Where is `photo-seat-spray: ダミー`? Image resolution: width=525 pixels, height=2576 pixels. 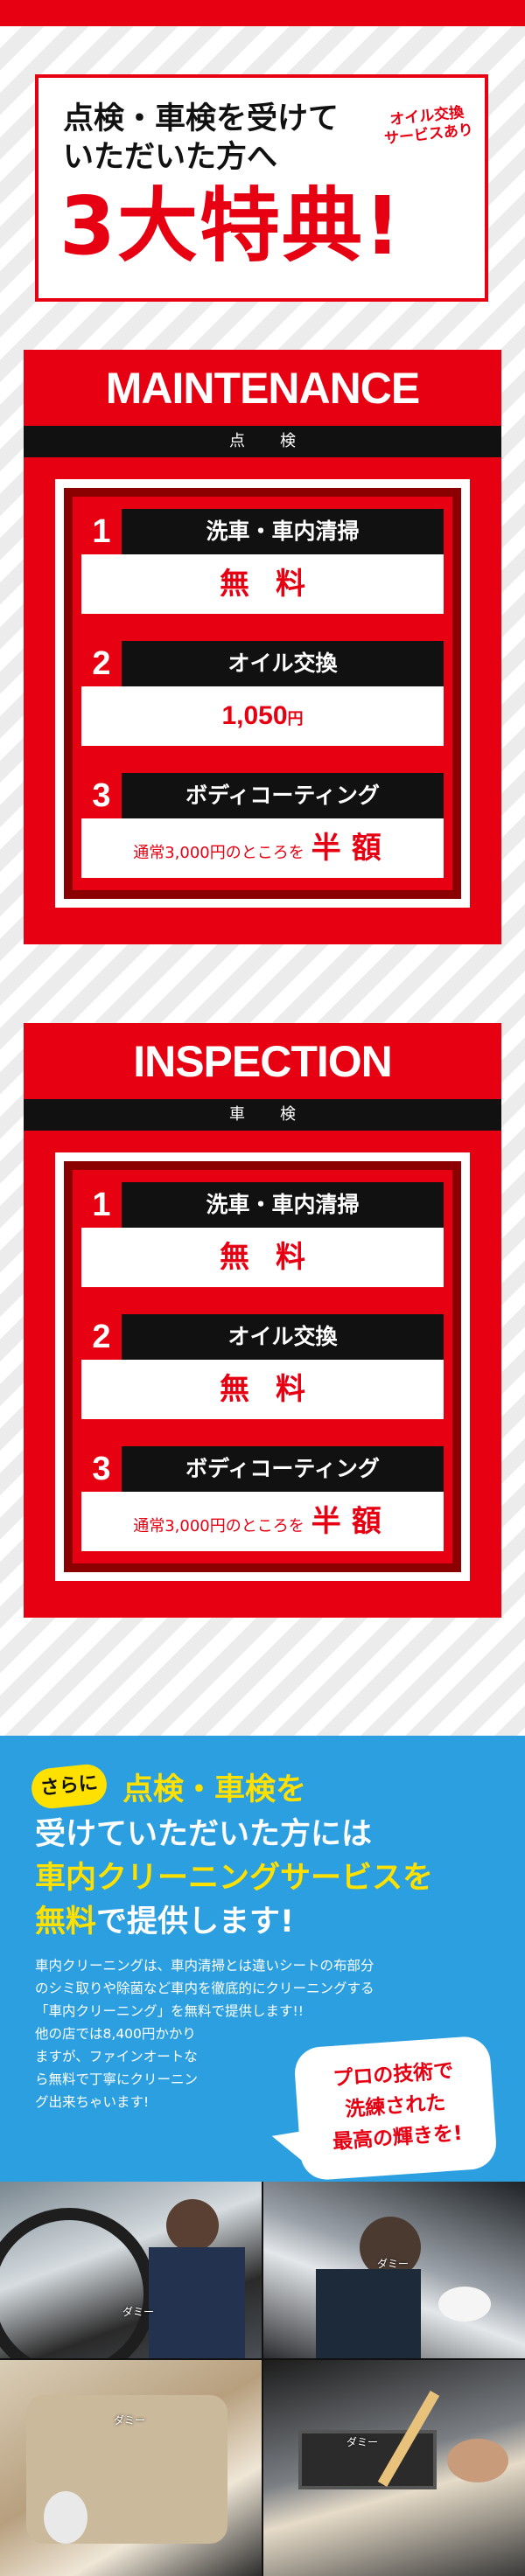
photo-seat-spray: ダミー is located at coordinates (131, 2468).